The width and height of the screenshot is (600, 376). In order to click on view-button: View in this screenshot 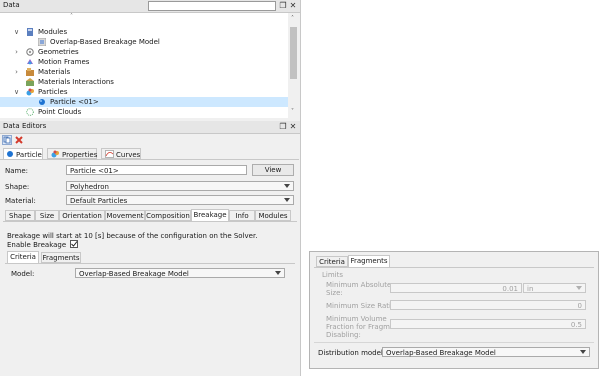, I will do `click(273, 170)`.